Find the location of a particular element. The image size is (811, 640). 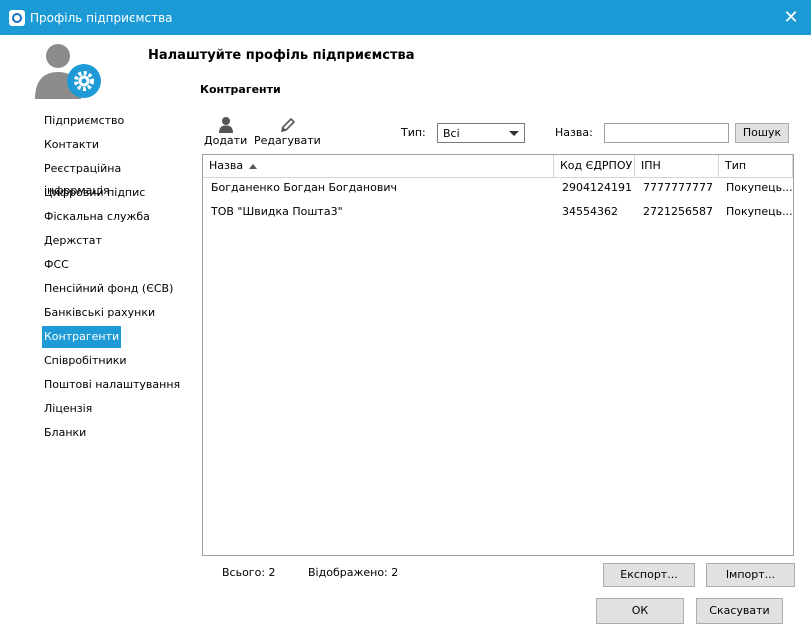

sidebar-item-counterparties: Контрагенти is located at coordinates (116, 338).